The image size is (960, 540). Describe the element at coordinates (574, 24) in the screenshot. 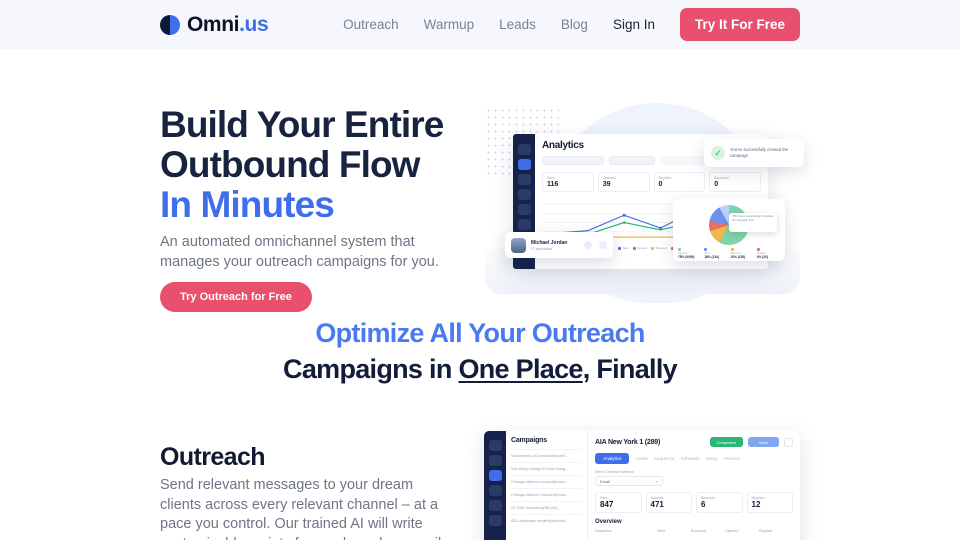

I see `nav-link-blog: Blog` at that location.